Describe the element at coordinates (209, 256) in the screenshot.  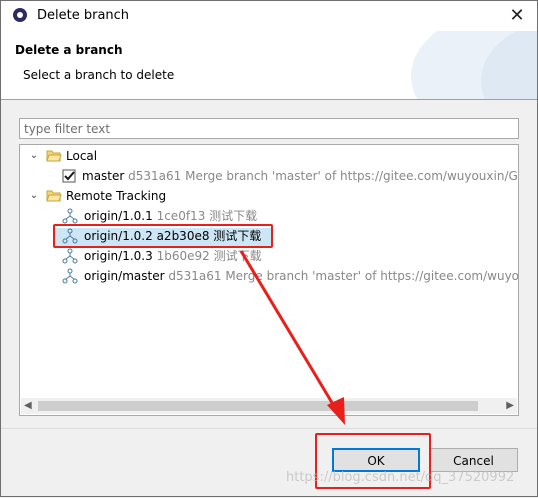
I see `branch-description: 1b60e92 测试下载` at that location.